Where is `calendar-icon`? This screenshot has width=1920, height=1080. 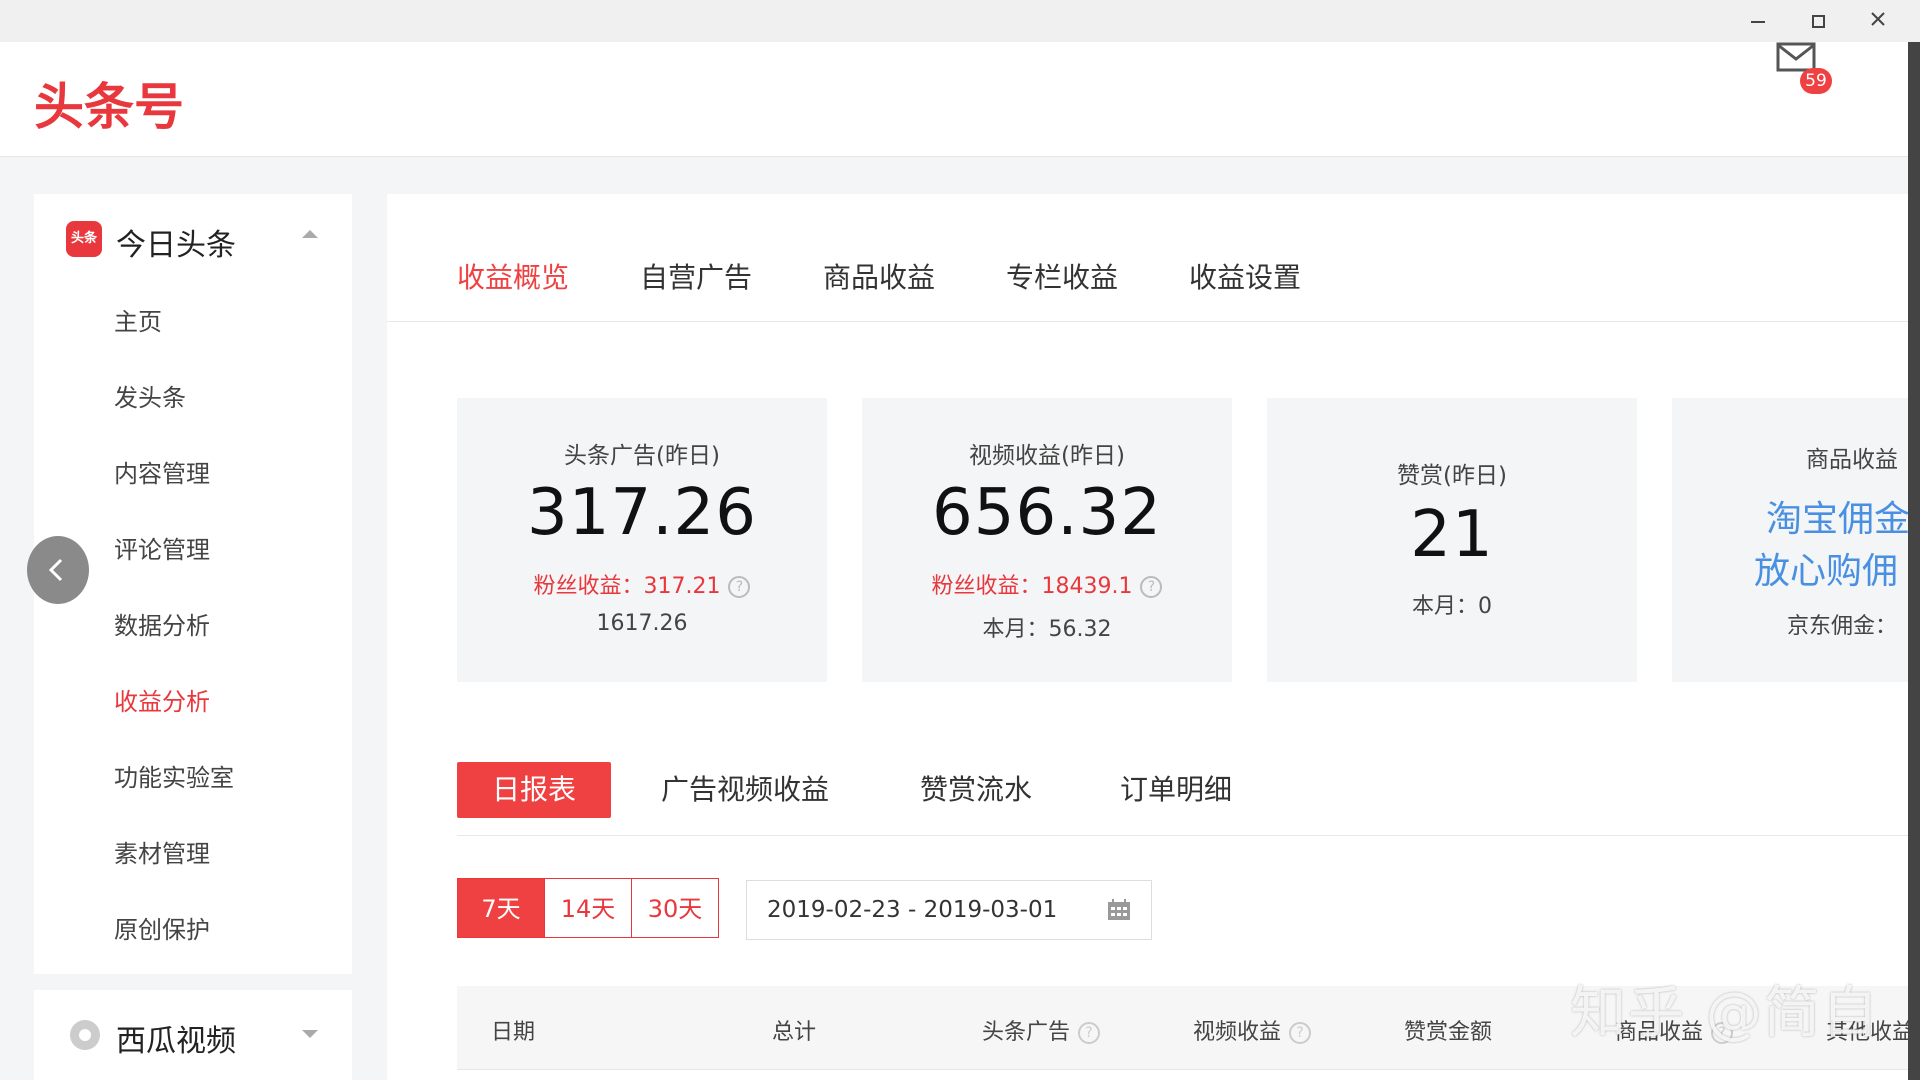
calendar-icon is located at coordinates (1119, 909).